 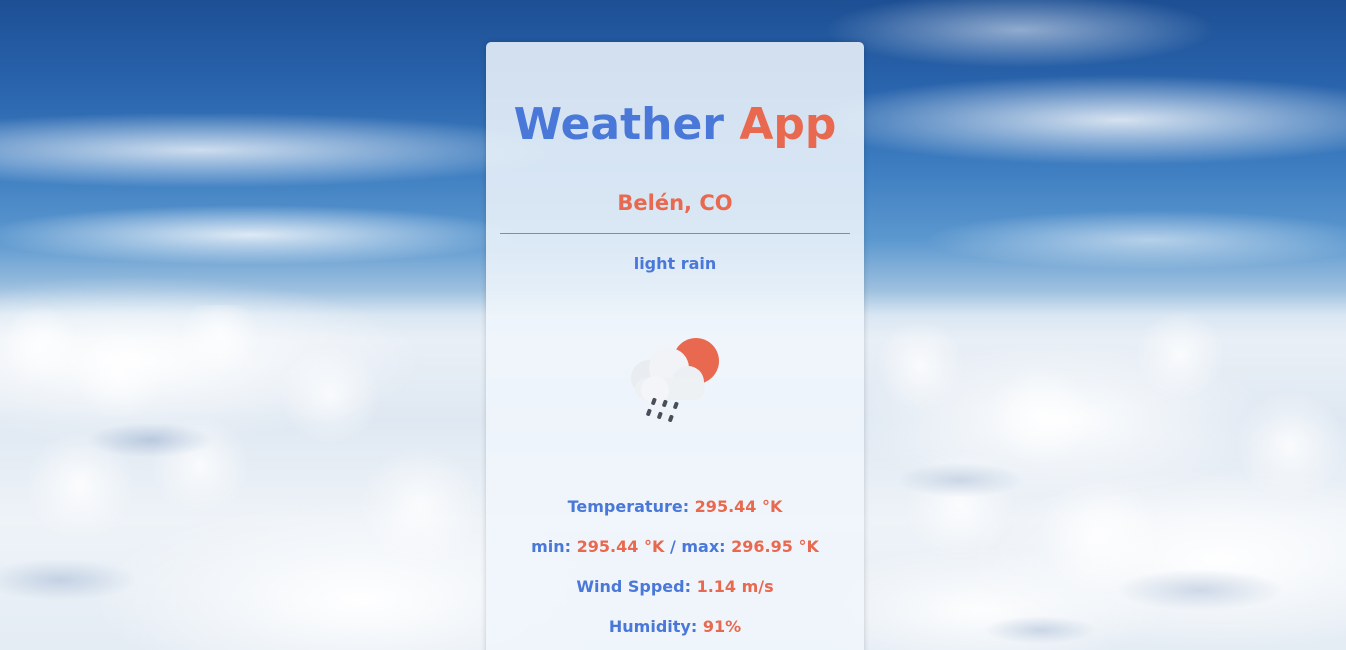 What do you see at coordinates (620, 546) in the screenshot?
I see `min-value: 295.44 °K` at bounding box center [620, 546].